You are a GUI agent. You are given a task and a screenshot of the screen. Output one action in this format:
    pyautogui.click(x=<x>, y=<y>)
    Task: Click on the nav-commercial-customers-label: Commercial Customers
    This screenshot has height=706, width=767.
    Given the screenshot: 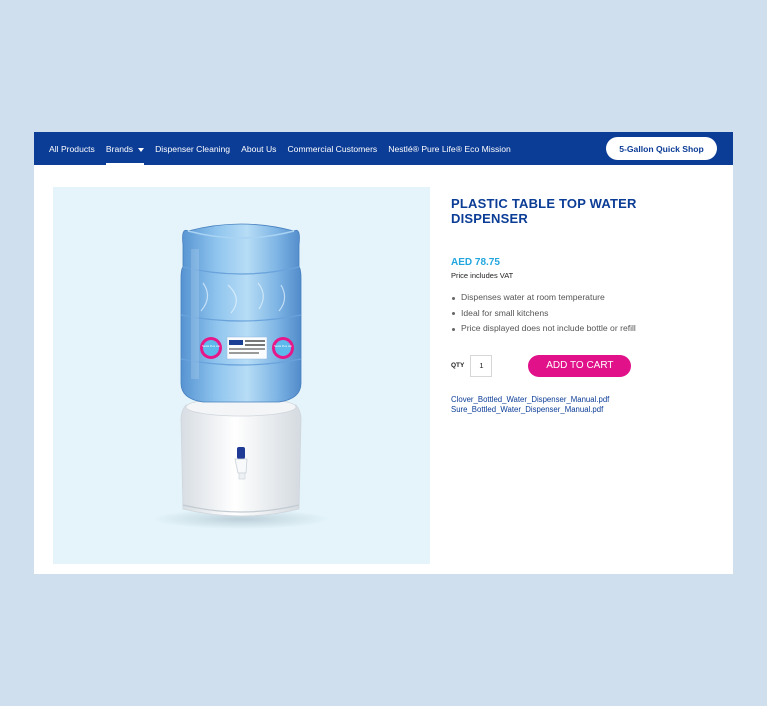 What is the action you would take?
    pyautogui.click(x=332, y=148)
    